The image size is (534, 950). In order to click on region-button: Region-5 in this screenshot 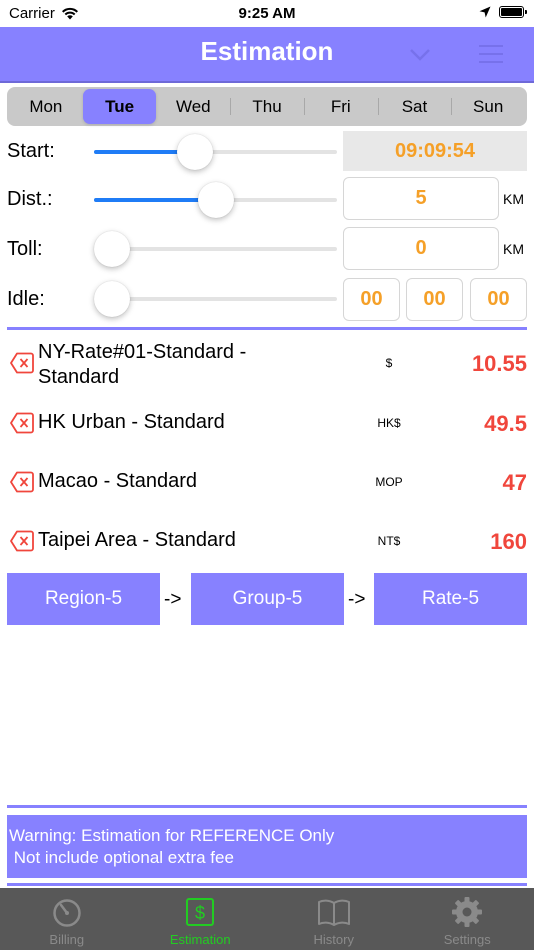, I will do `click(83, 599)`.